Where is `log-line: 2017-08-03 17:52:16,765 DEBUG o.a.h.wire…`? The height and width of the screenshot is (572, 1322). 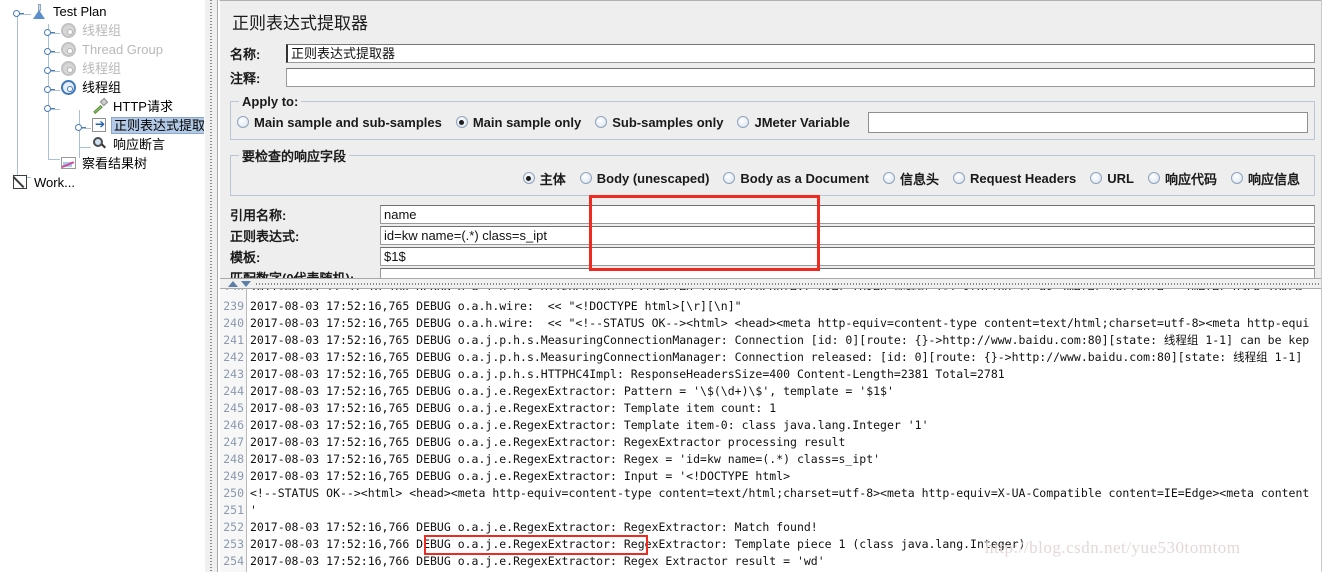
log-line: 2017-08-03 17:52:16,765 DEBUG o.a.h.wire… is located at coordinates (496, 306).